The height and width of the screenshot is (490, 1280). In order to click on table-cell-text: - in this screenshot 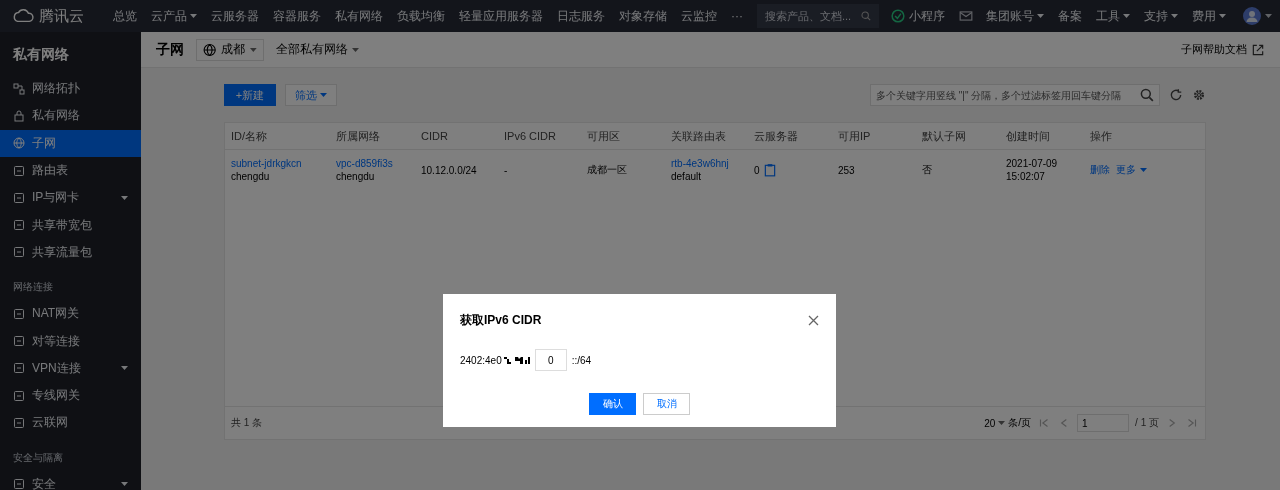, I will do `click(506, 170)`.